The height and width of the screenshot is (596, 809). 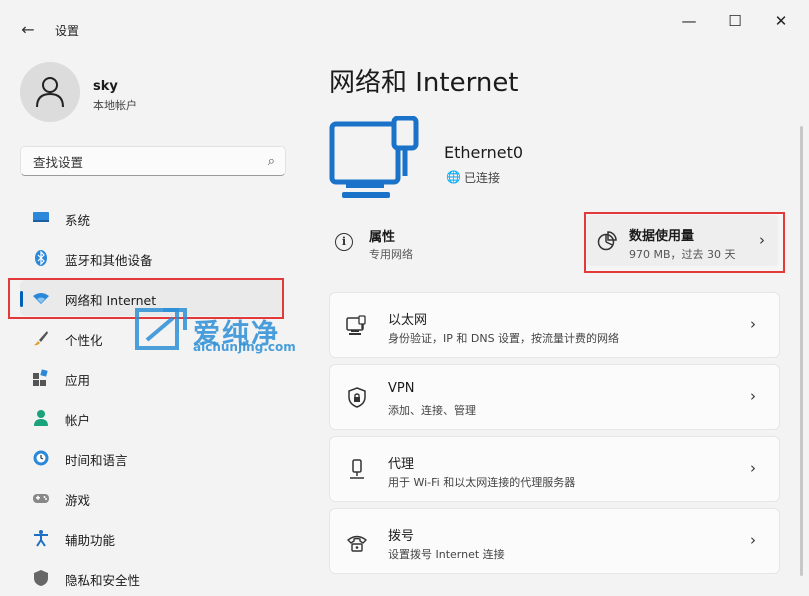 I want to click on shield-icon, so click(x=41, y=578).